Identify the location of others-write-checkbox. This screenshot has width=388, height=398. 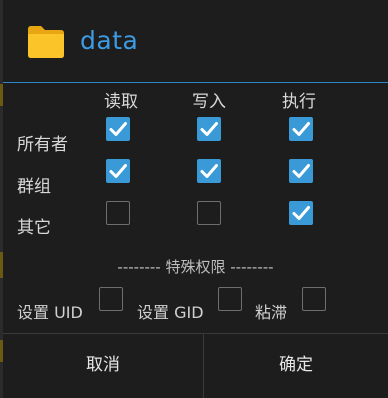
(209, 213).